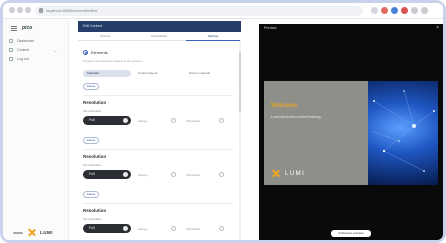  What do you see at coordinates (14, 28) in the screenshot?
I see `hamburger-icon` at bounding box center [14, 28].